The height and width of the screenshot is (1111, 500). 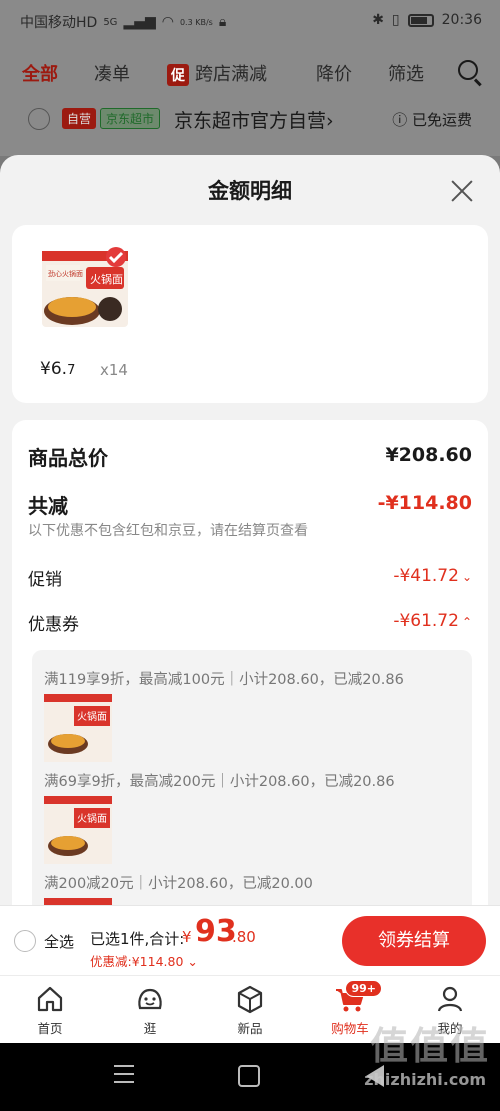 What do you see at coordinates (50, 999) in the screenshot?
I see `home-icon` at bounding box center [50, 999].